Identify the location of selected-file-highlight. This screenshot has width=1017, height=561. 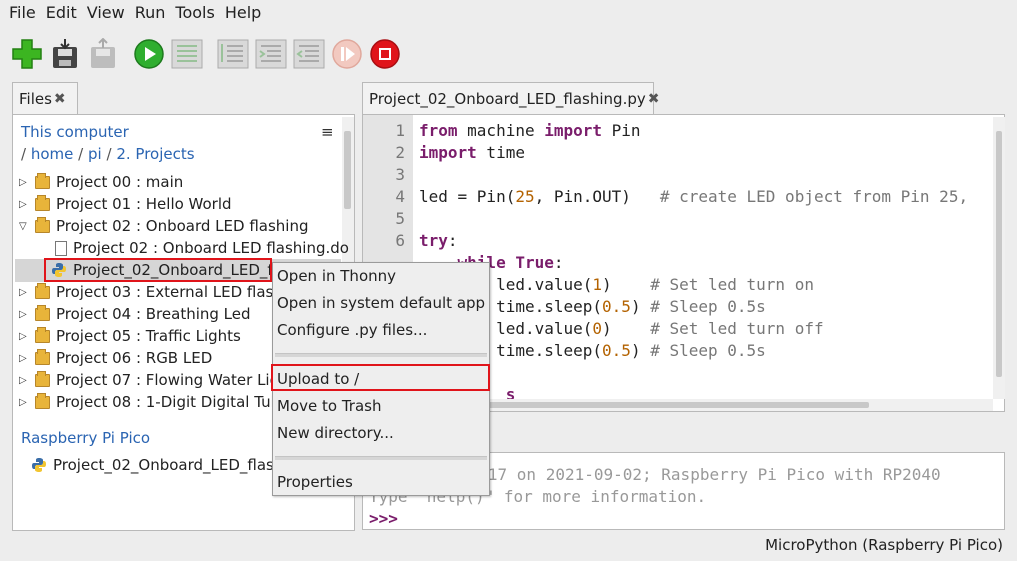
(158, 270).